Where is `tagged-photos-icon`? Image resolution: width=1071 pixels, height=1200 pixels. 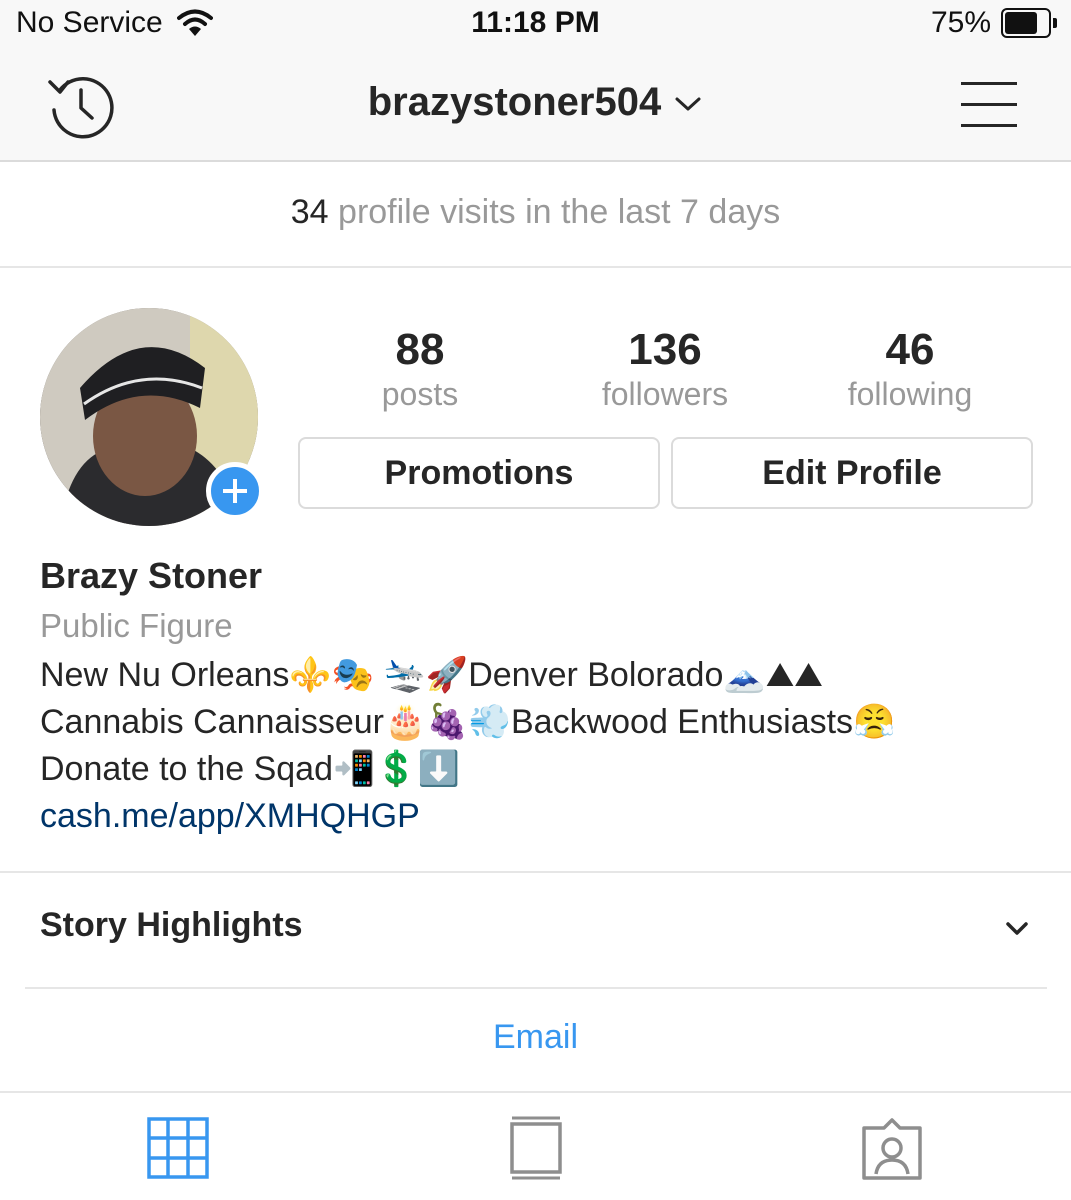
tagged-photos-icon is located at coordinates (892, 1148).